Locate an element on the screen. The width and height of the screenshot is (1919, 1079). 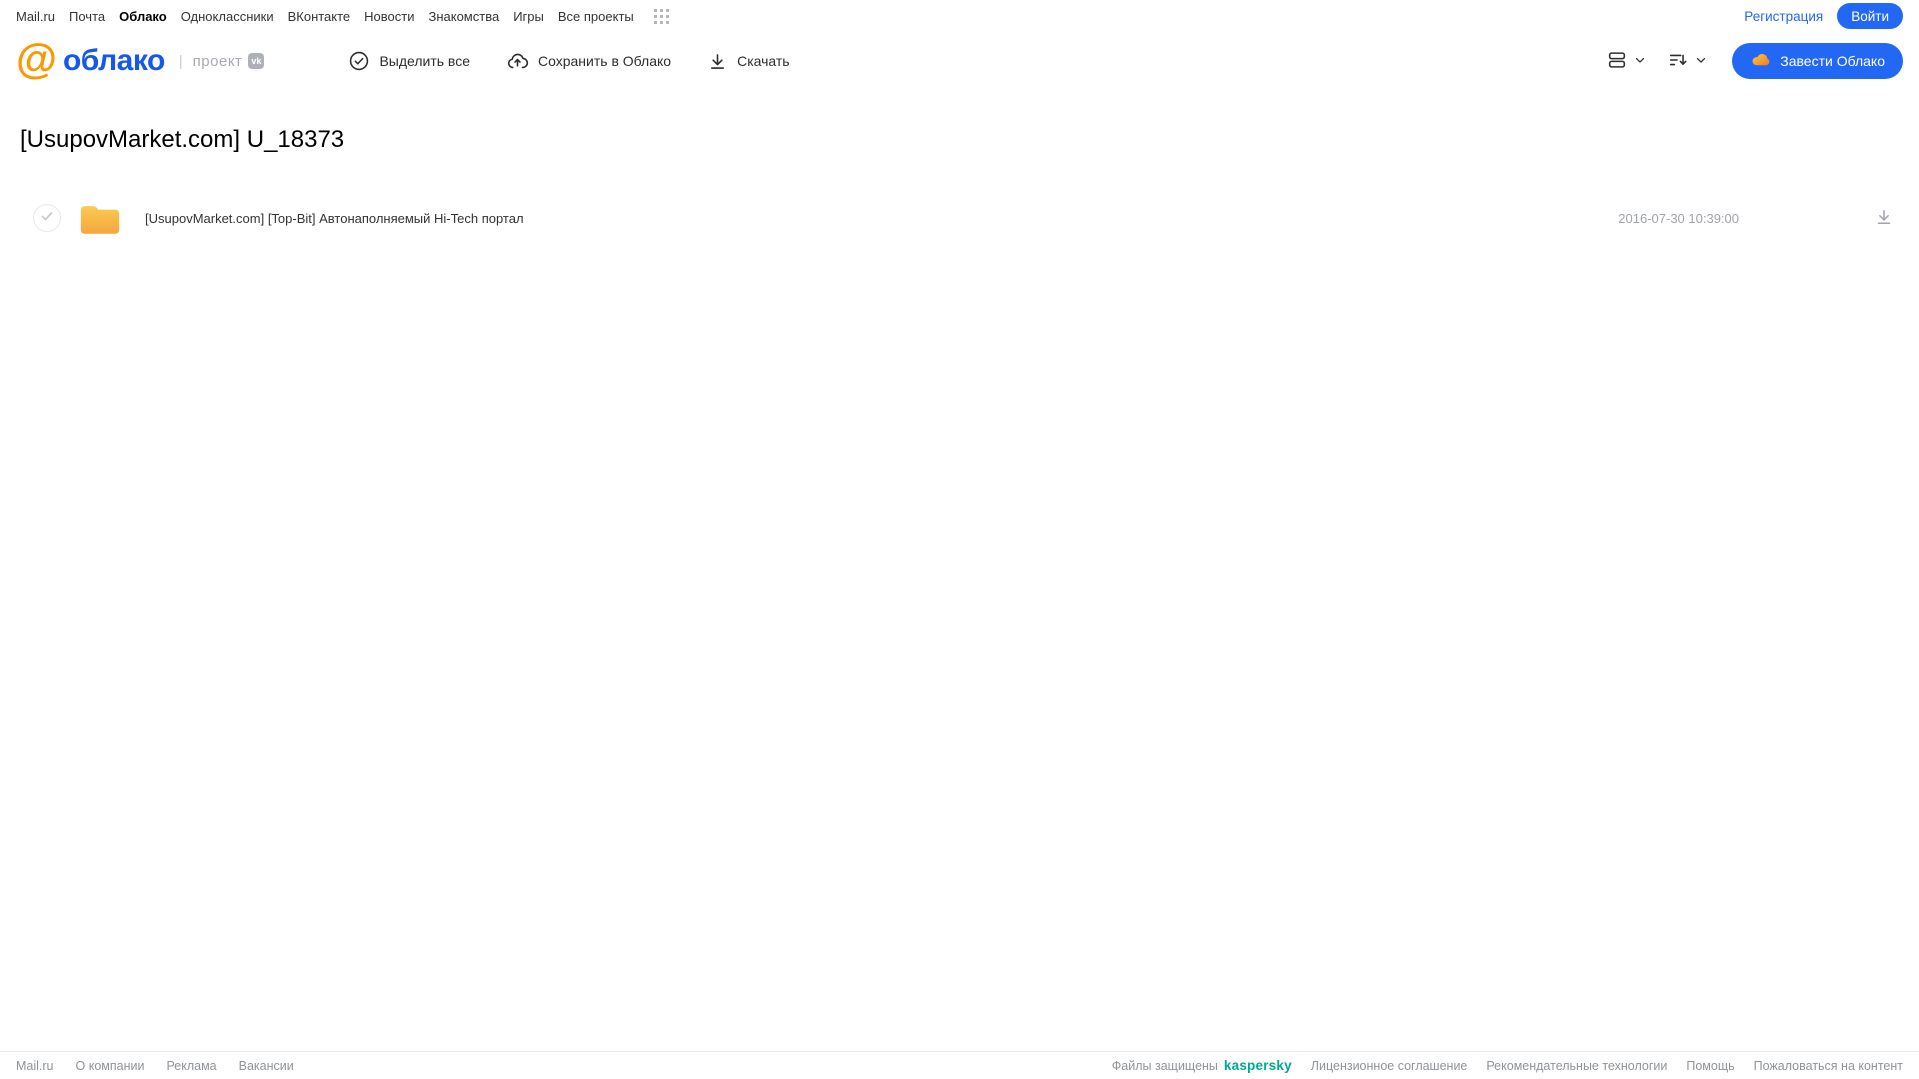
topnav-link-vkontakte: ВКонтакте is located at coordinates (319, 16).